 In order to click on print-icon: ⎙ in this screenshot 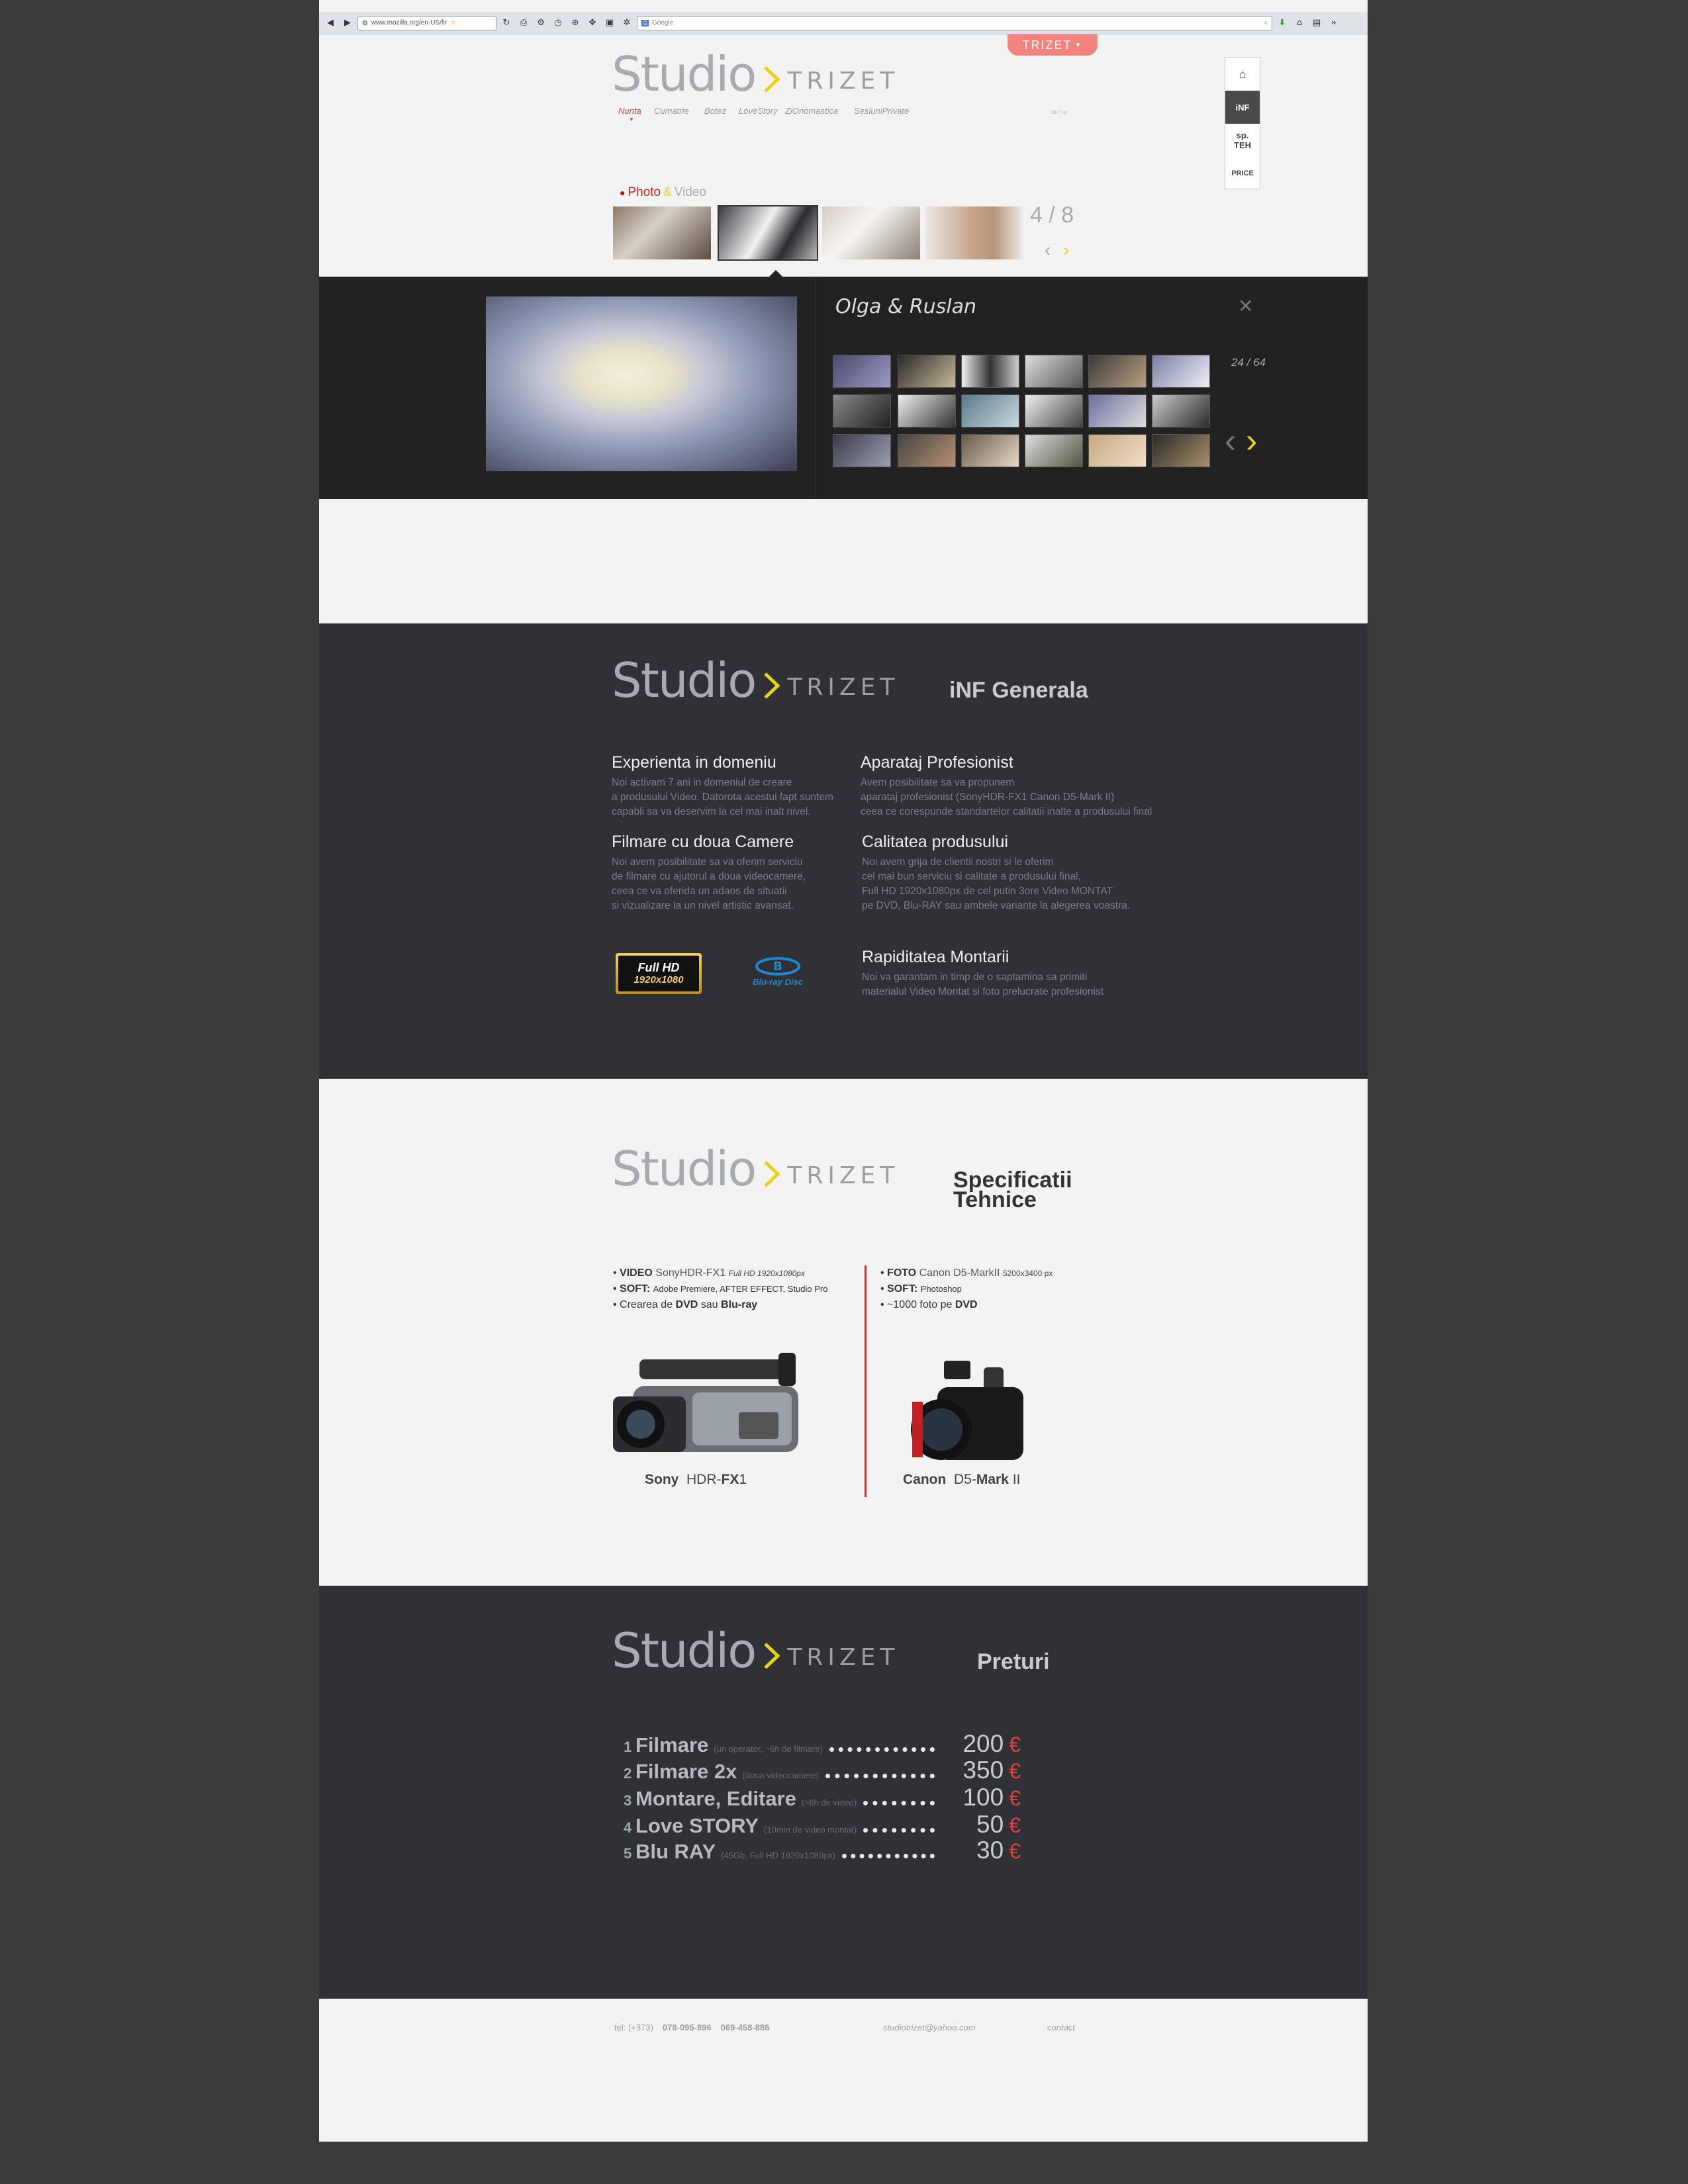, I will do `click(523, 23)`.